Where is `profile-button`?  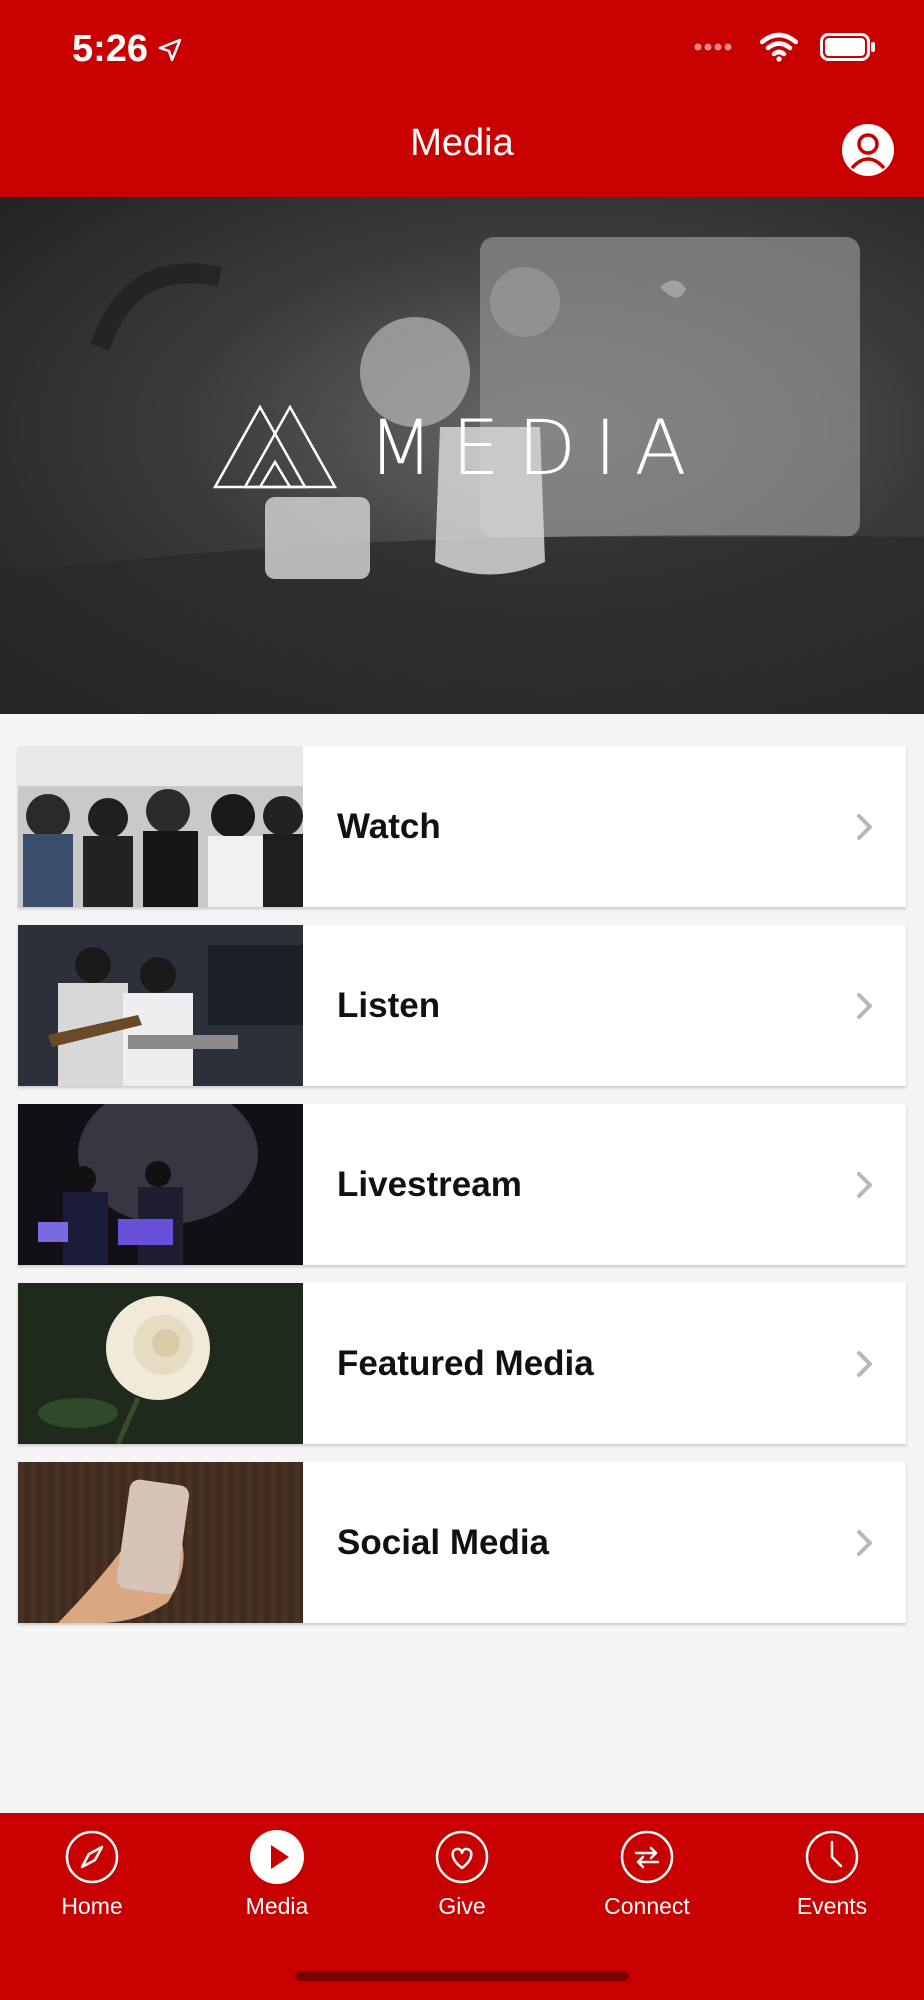 profile-button is located at coordinates (868, 150).